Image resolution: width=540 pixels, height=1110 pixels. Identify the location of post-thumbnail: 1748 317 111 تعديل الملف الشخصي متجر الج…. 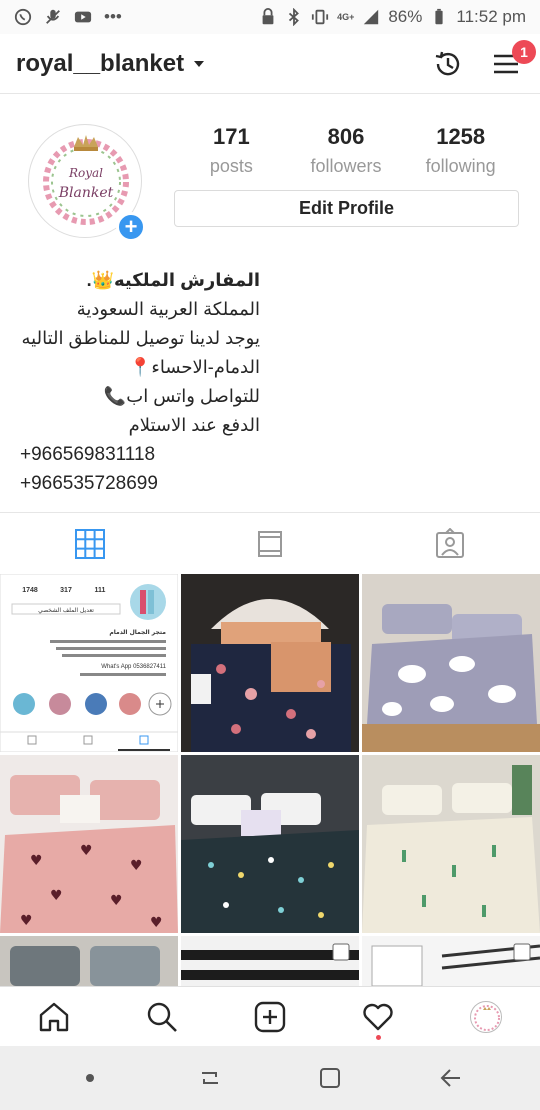
(89, 663).